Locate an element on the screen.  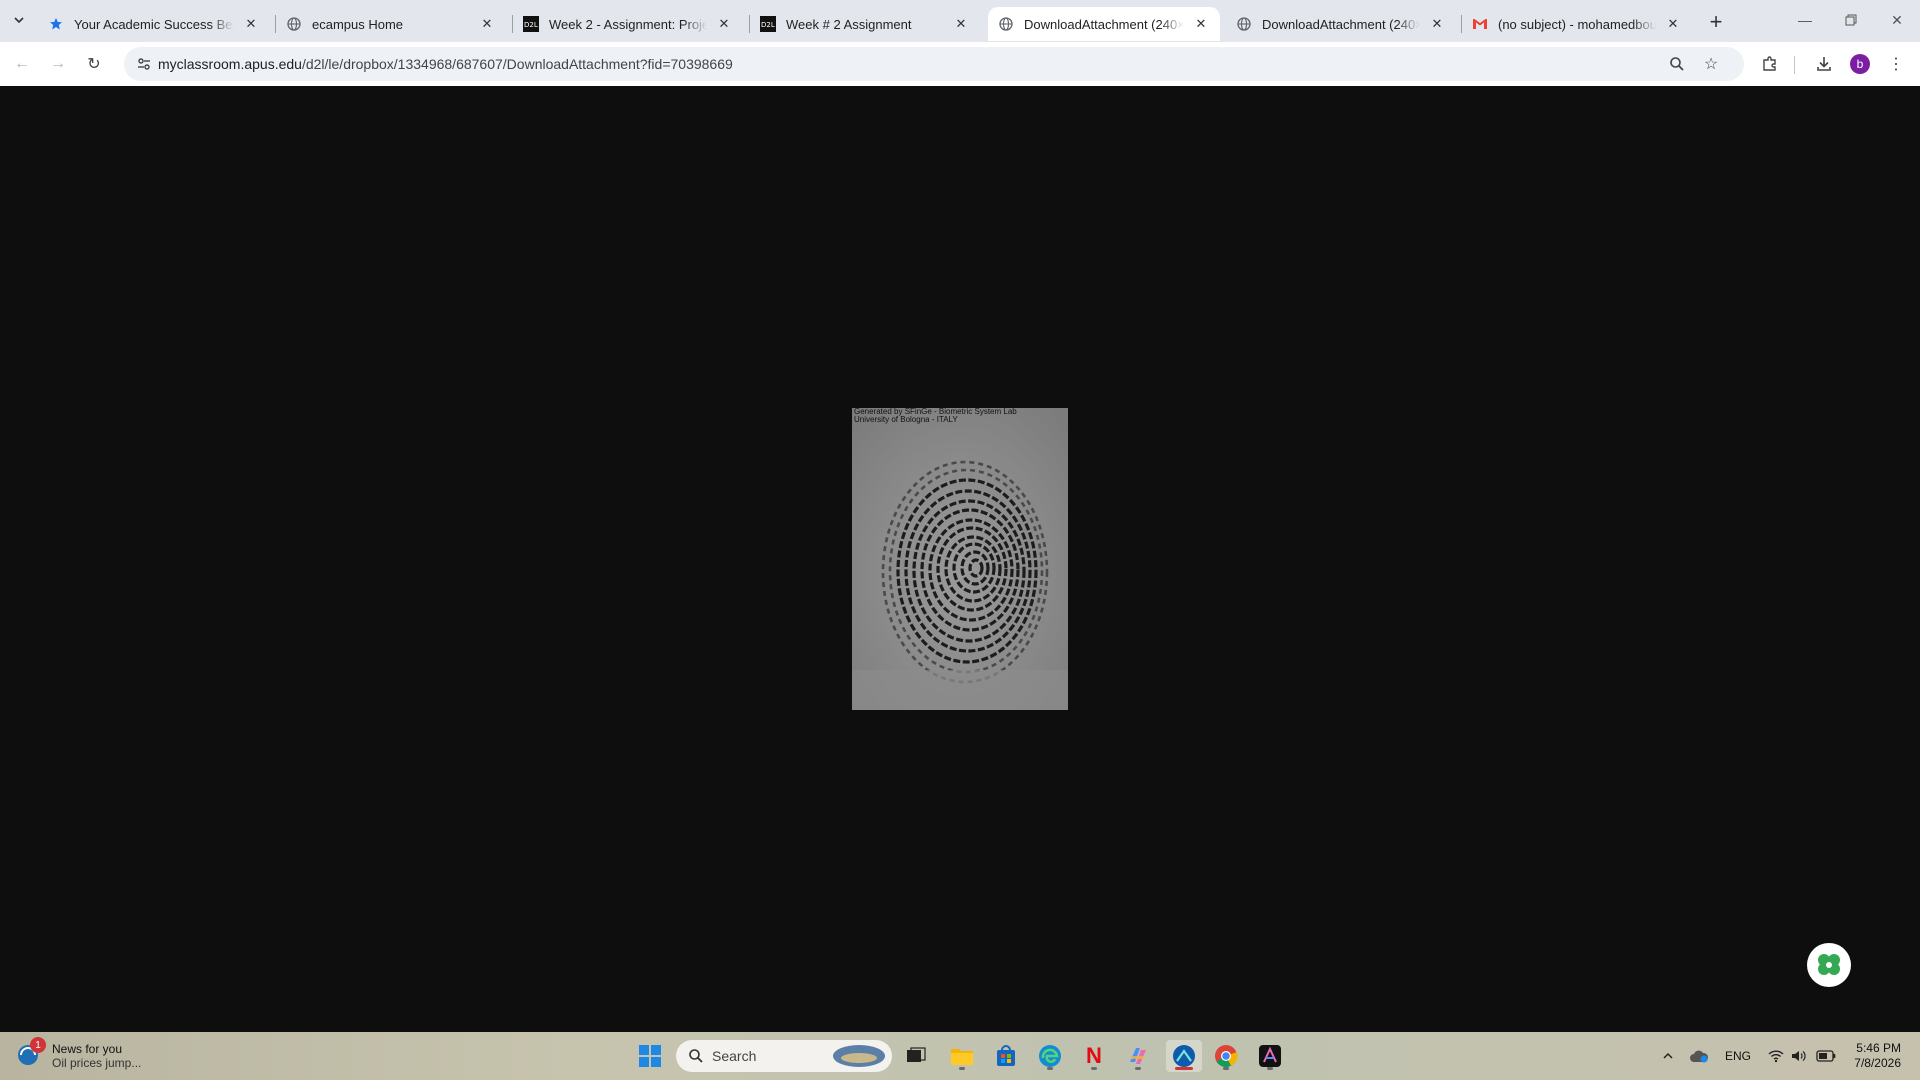
tab-title: Week # 2 Assignment is located at coordinates (849, 24).